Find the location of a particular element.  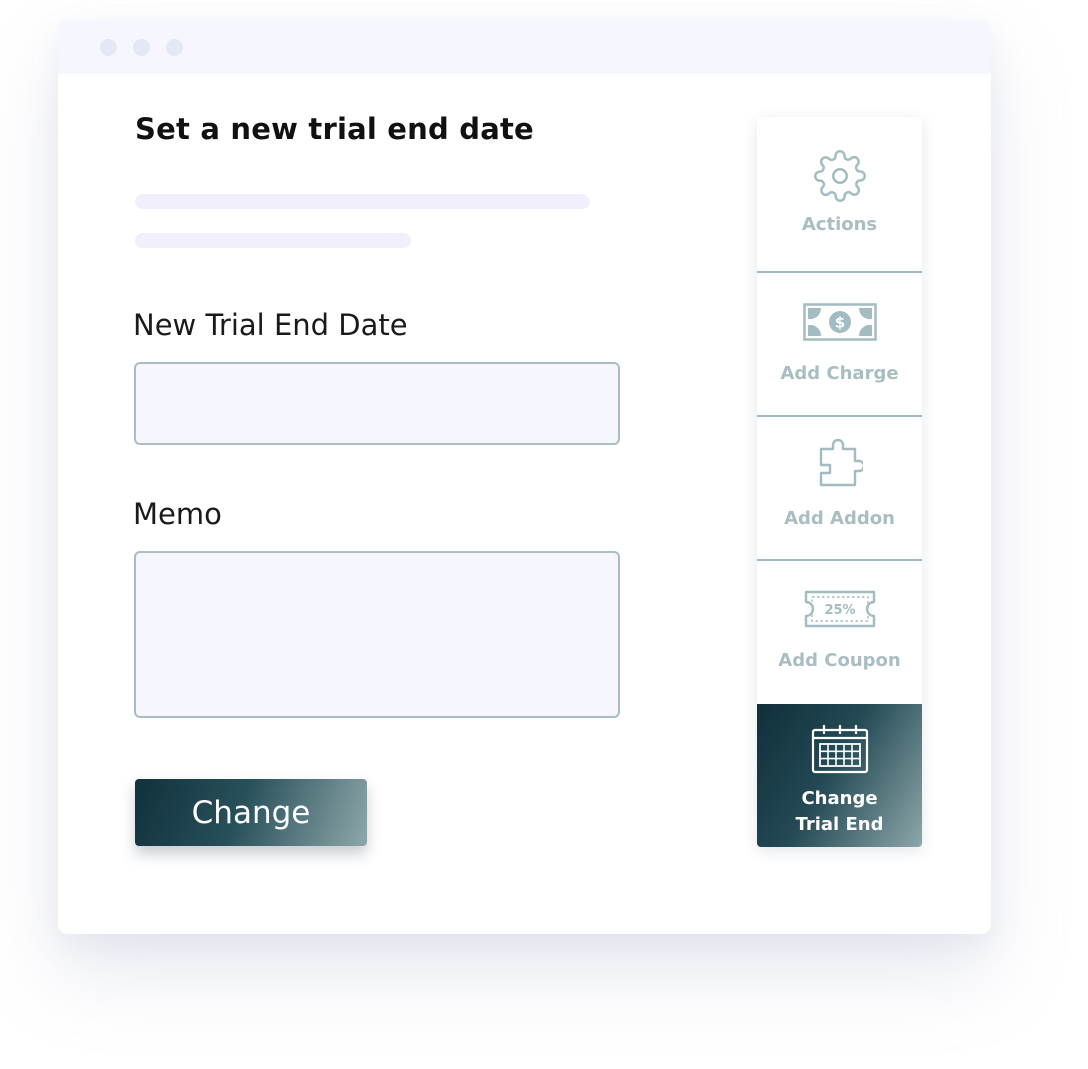

panel-item-add-coupon: 25% Add Coupon is located at coordinates (839, 632).